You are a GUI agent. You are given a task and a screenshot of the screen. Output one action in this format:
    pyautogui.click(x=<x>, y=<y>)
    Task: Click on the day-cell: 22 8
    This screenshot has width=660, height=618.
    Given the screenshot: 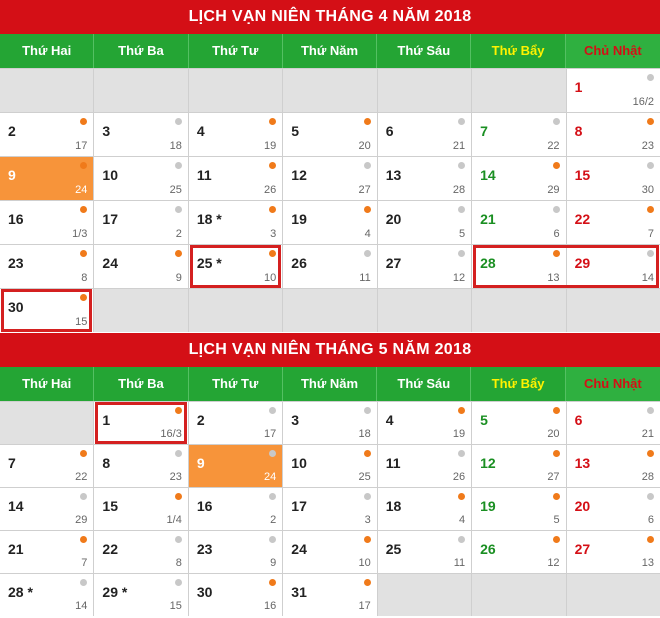 What is the action you would take?
    pyautogui.click(x=141, y=552)
    